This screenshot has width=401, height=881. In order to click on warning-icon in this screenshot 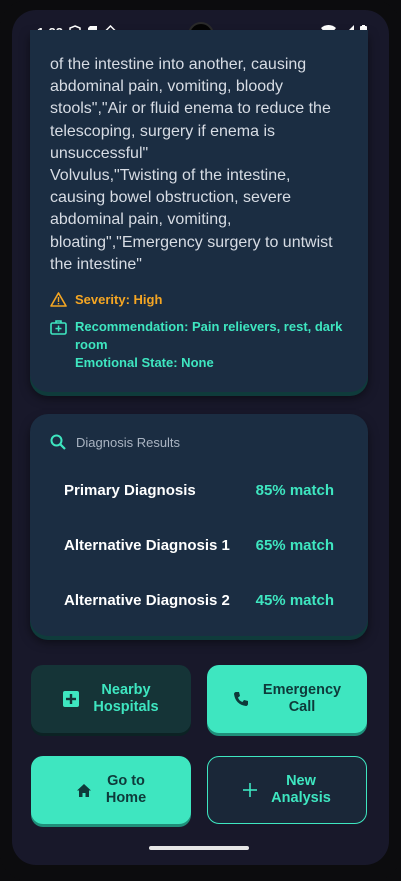, I will do `click(58, 299)`.